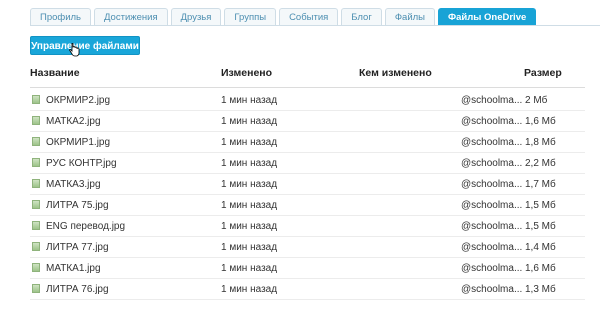 The image size is (600, 325). What do you see at coordinates (85, 226) in the screenshot?
I see `file-name: ENG перевод.jpg` at bounding box center [85, 226].